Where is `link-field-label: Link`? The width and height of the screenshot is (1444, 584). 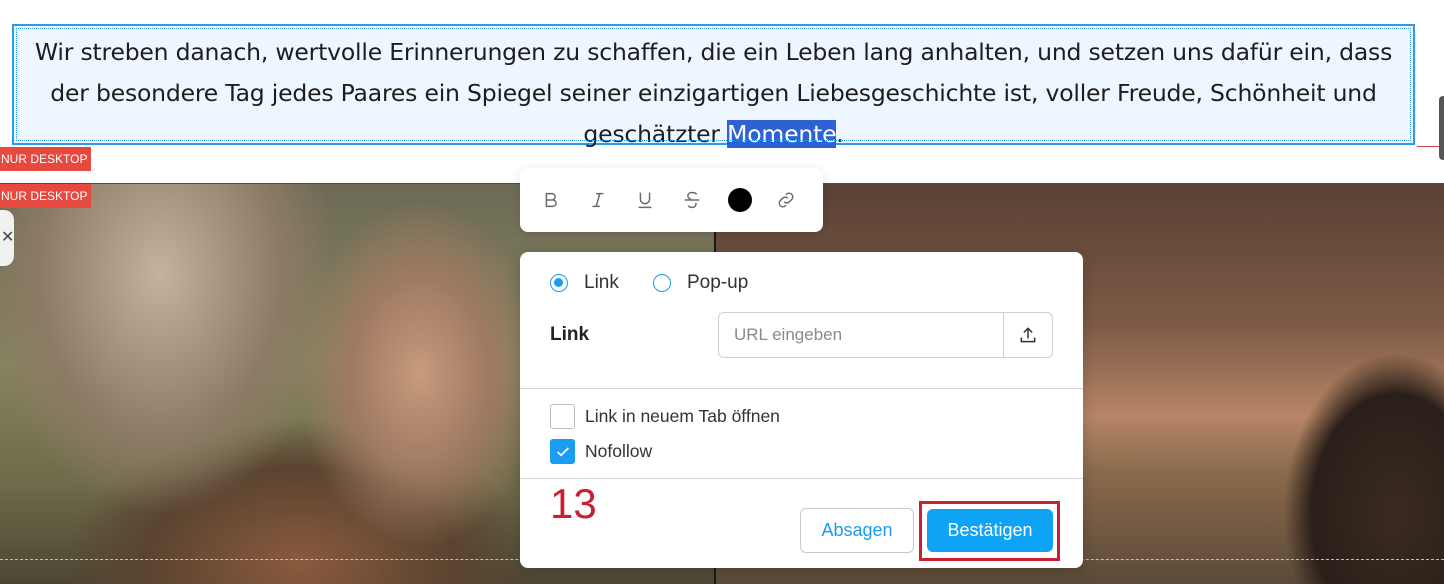 link-field-label: Link is located at coordinates (570, 334).